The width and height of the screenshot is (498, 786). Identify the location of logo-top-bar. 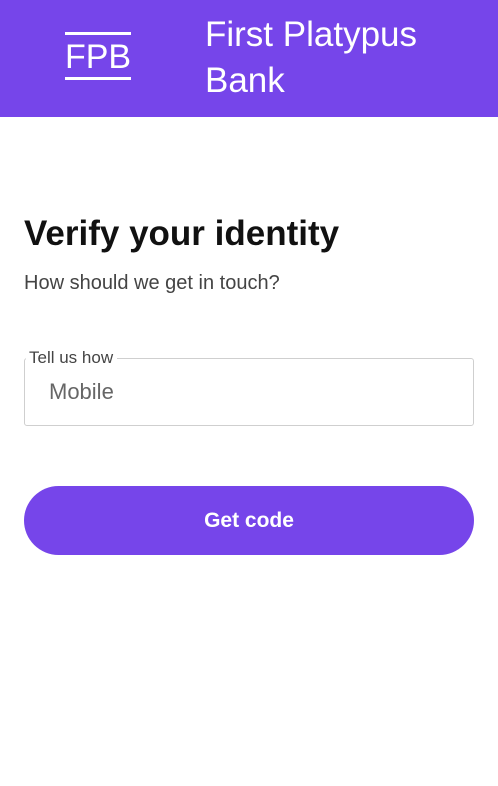
(98, 33).